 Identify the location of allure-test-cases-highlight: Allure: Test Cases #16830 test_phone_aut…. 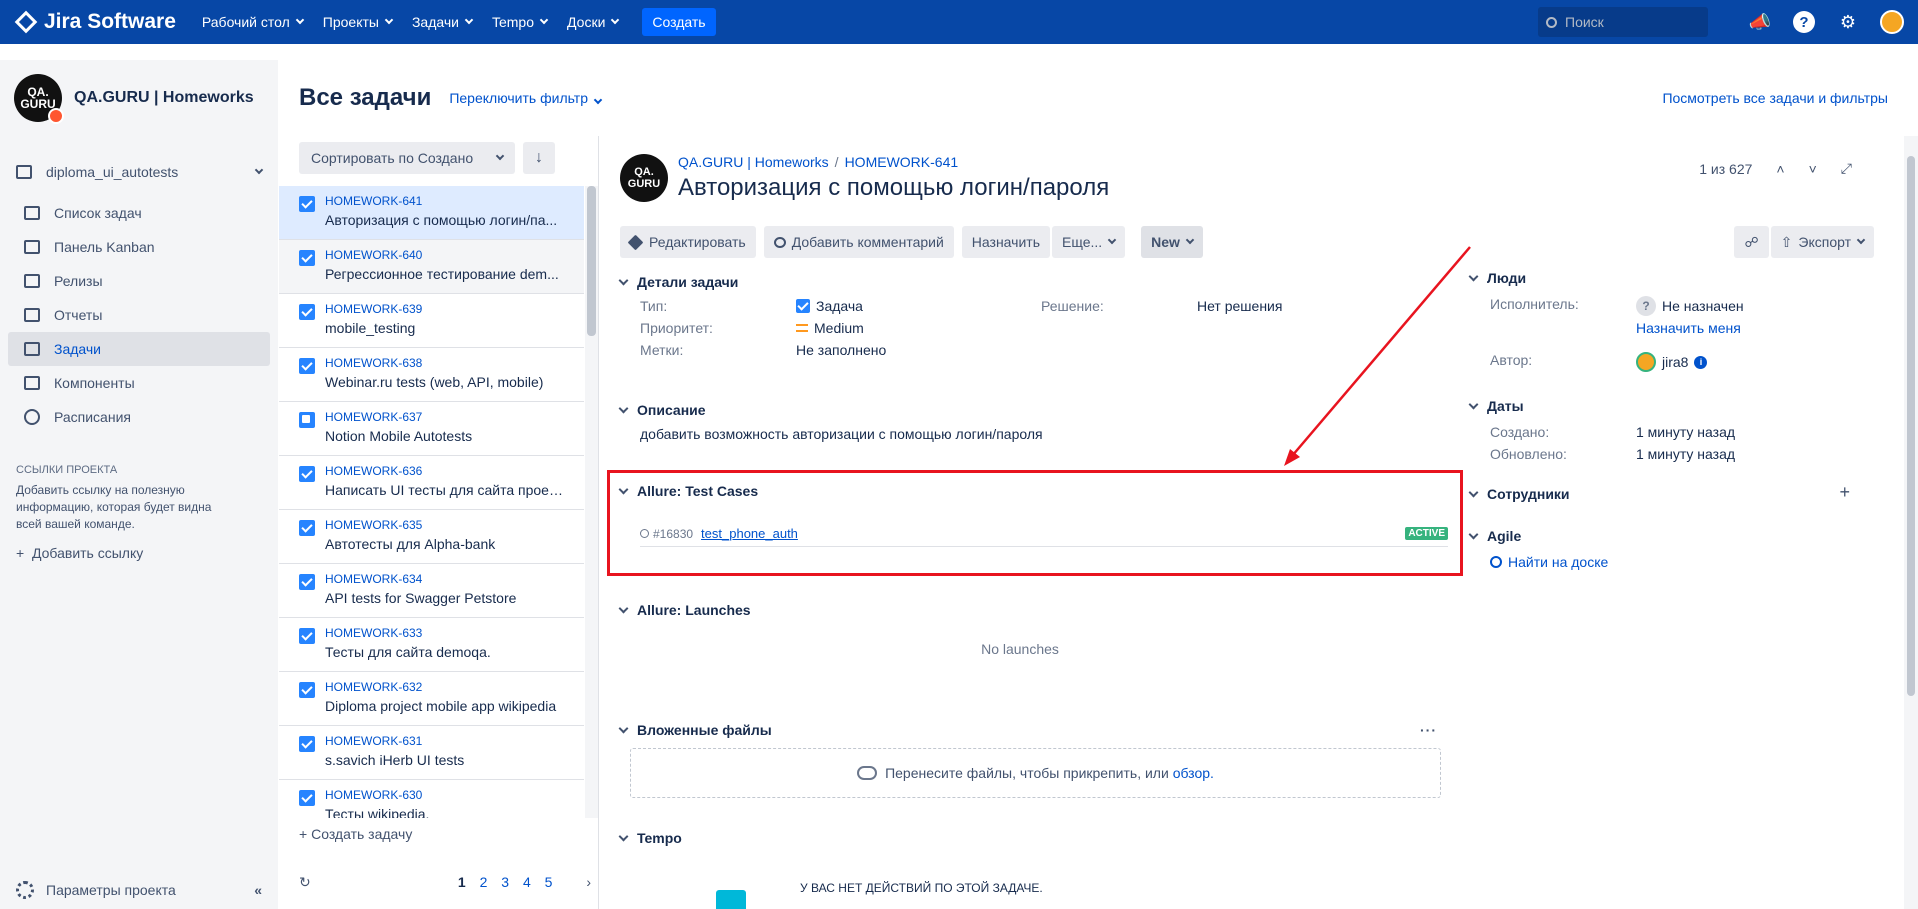
(1035, 523).